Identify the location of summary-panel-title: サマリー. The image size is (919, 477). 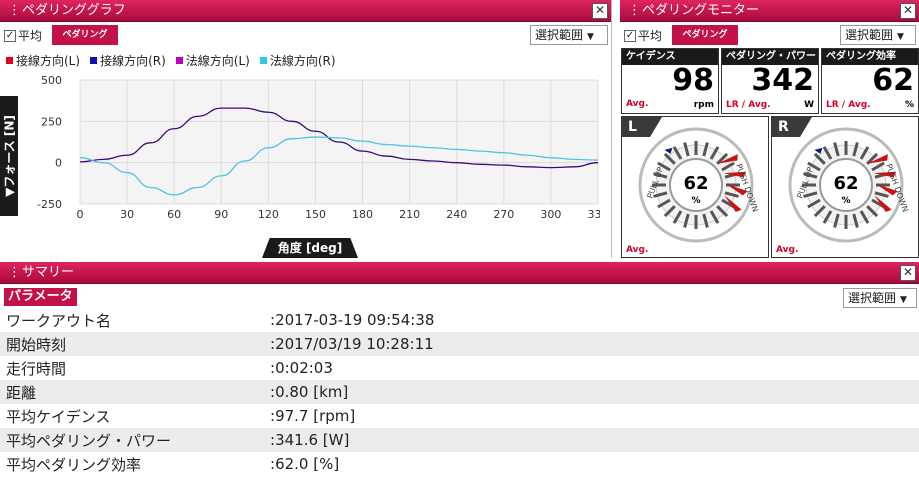
(48, 272).